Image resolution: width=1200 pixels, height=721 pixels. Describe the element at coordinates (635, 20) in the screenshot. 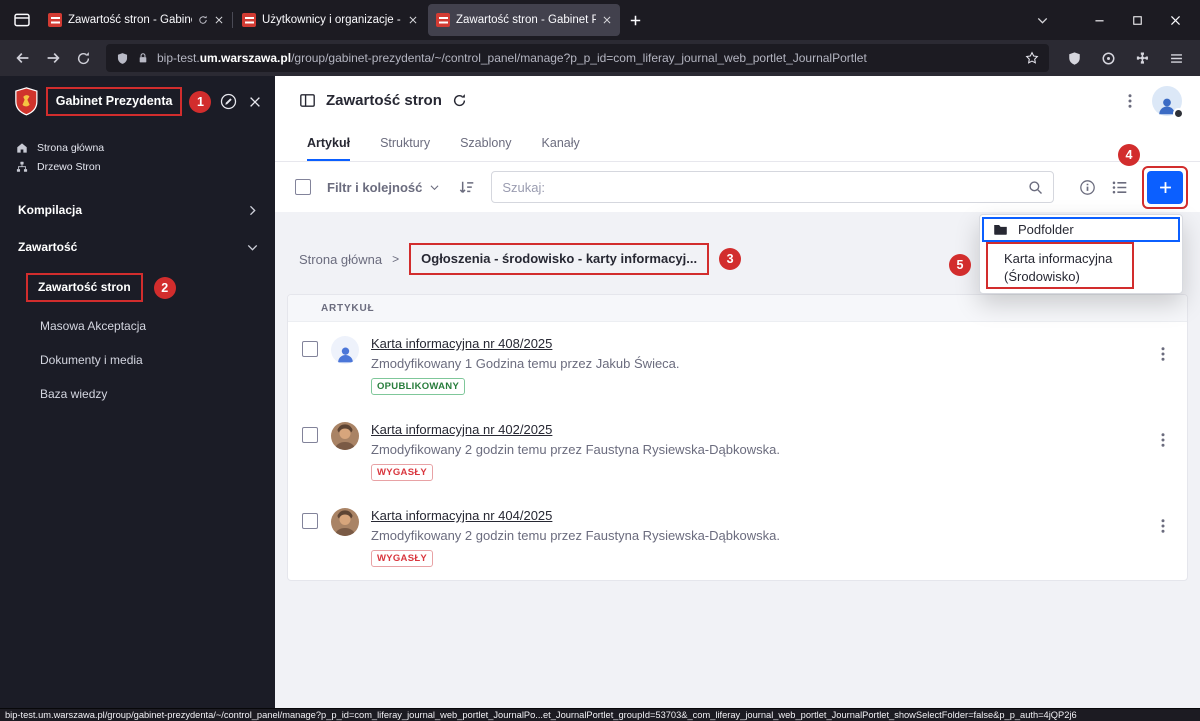

I see `new-tab-button` at that location.